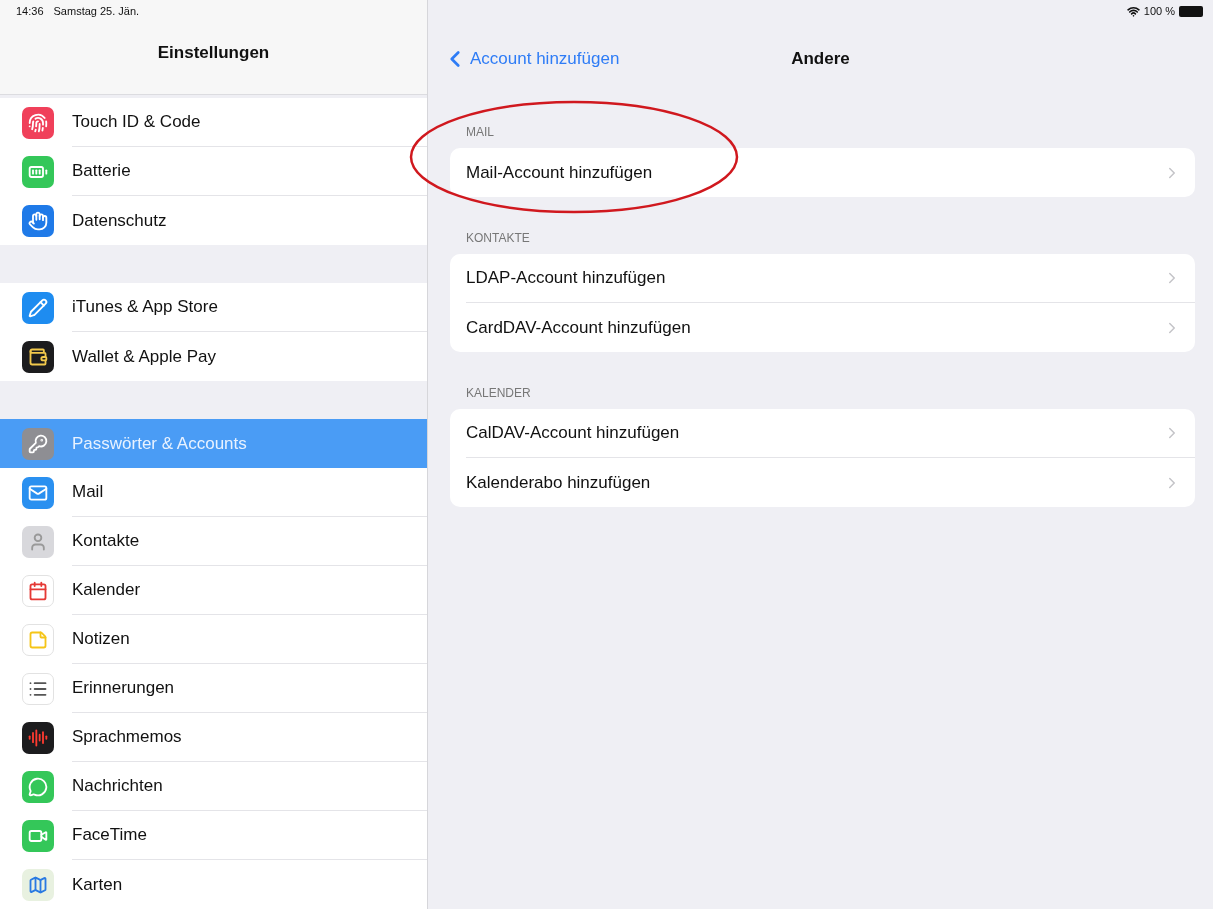 Image resolution: width=1213 pixels, height=909 pixels. Describe the element at coordinates (820, 58) in the screenshot. I see `page-title: Andere` at that location.